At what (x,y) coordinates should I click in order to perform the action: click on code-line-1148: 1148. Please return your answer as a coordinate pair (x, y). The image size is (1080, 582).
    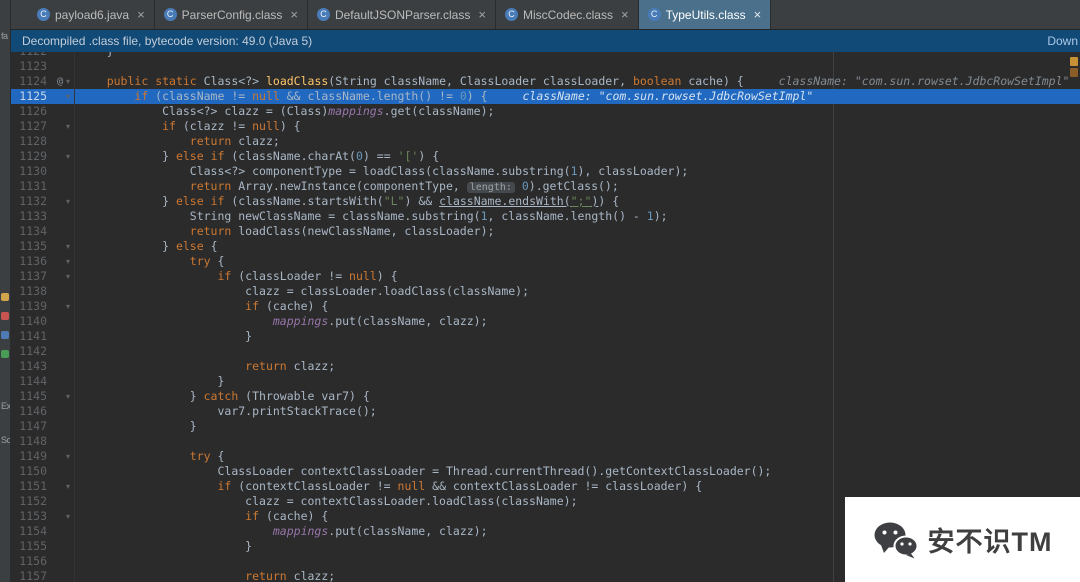
    Looking at the image, I should click on (545, 441).